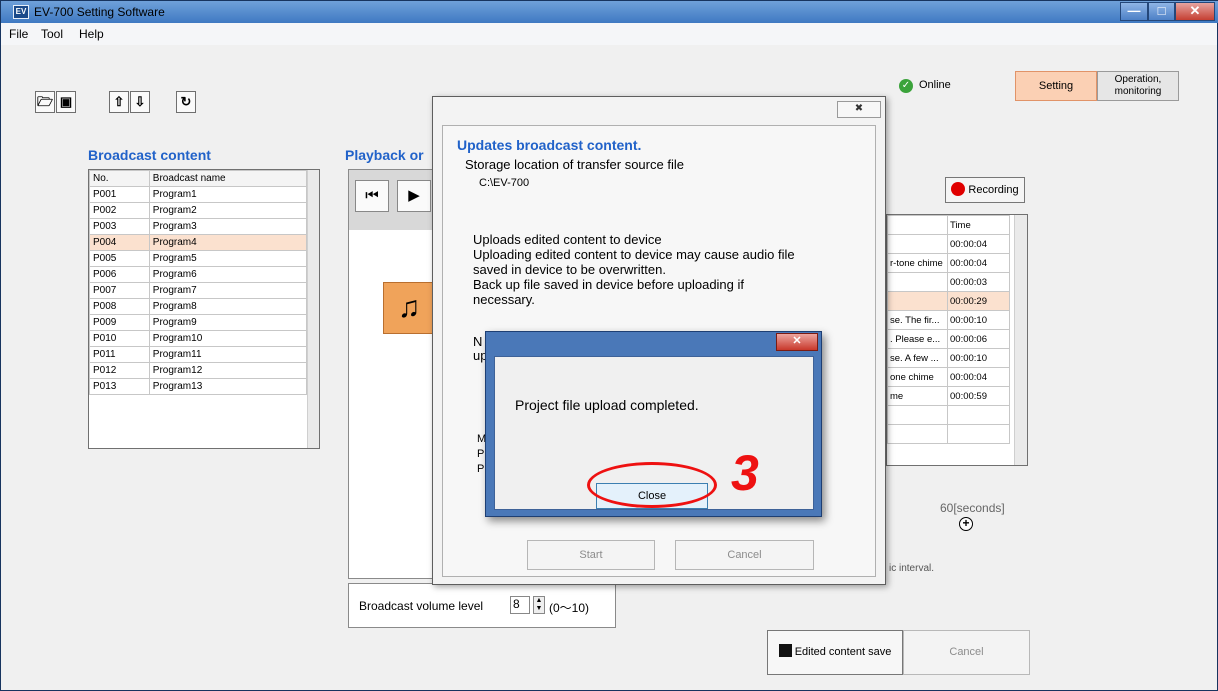 The image size is (1218, 691). Describe the element at coordinates (313, 309) in the screenshot. I see `broadcast-table-scrollbar` at that location.